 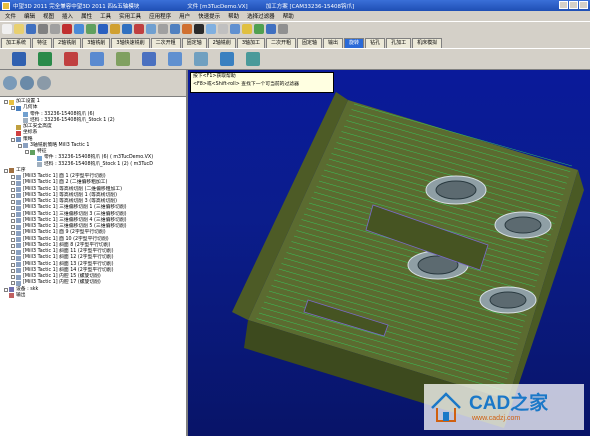 I want to click on tab-12: 旋转, so click(x=354, y=43).